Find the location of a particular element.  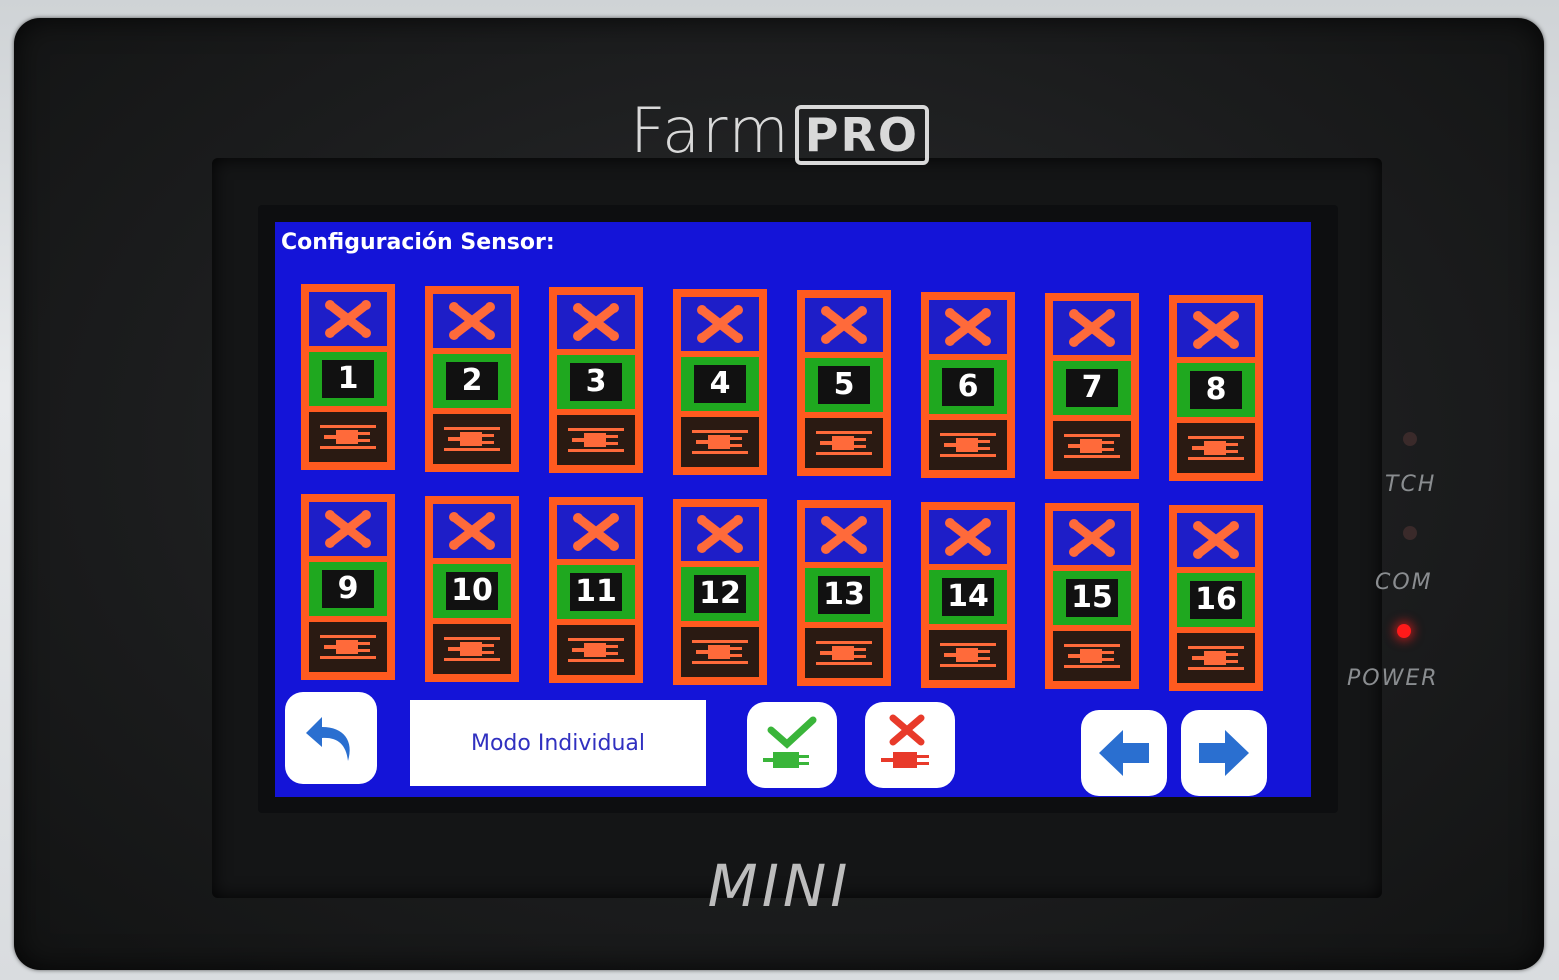

enable-all-button is located at coordinates (792, 745).